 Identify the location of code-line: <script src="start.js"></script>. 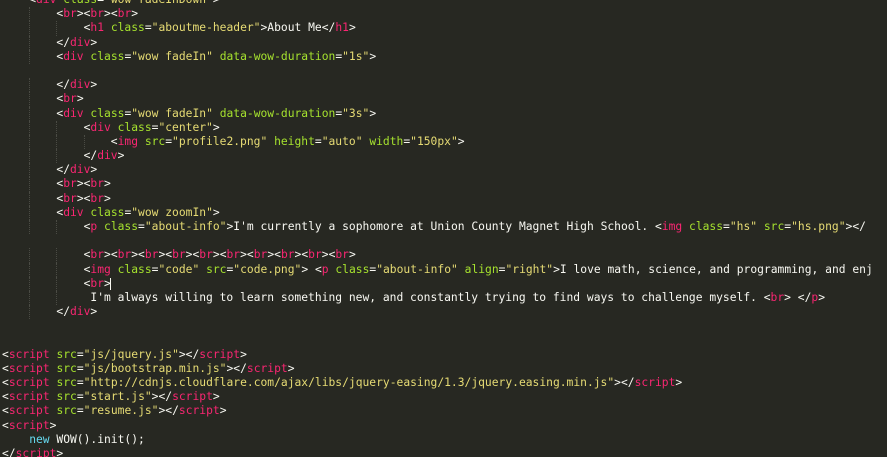
(443, 397).